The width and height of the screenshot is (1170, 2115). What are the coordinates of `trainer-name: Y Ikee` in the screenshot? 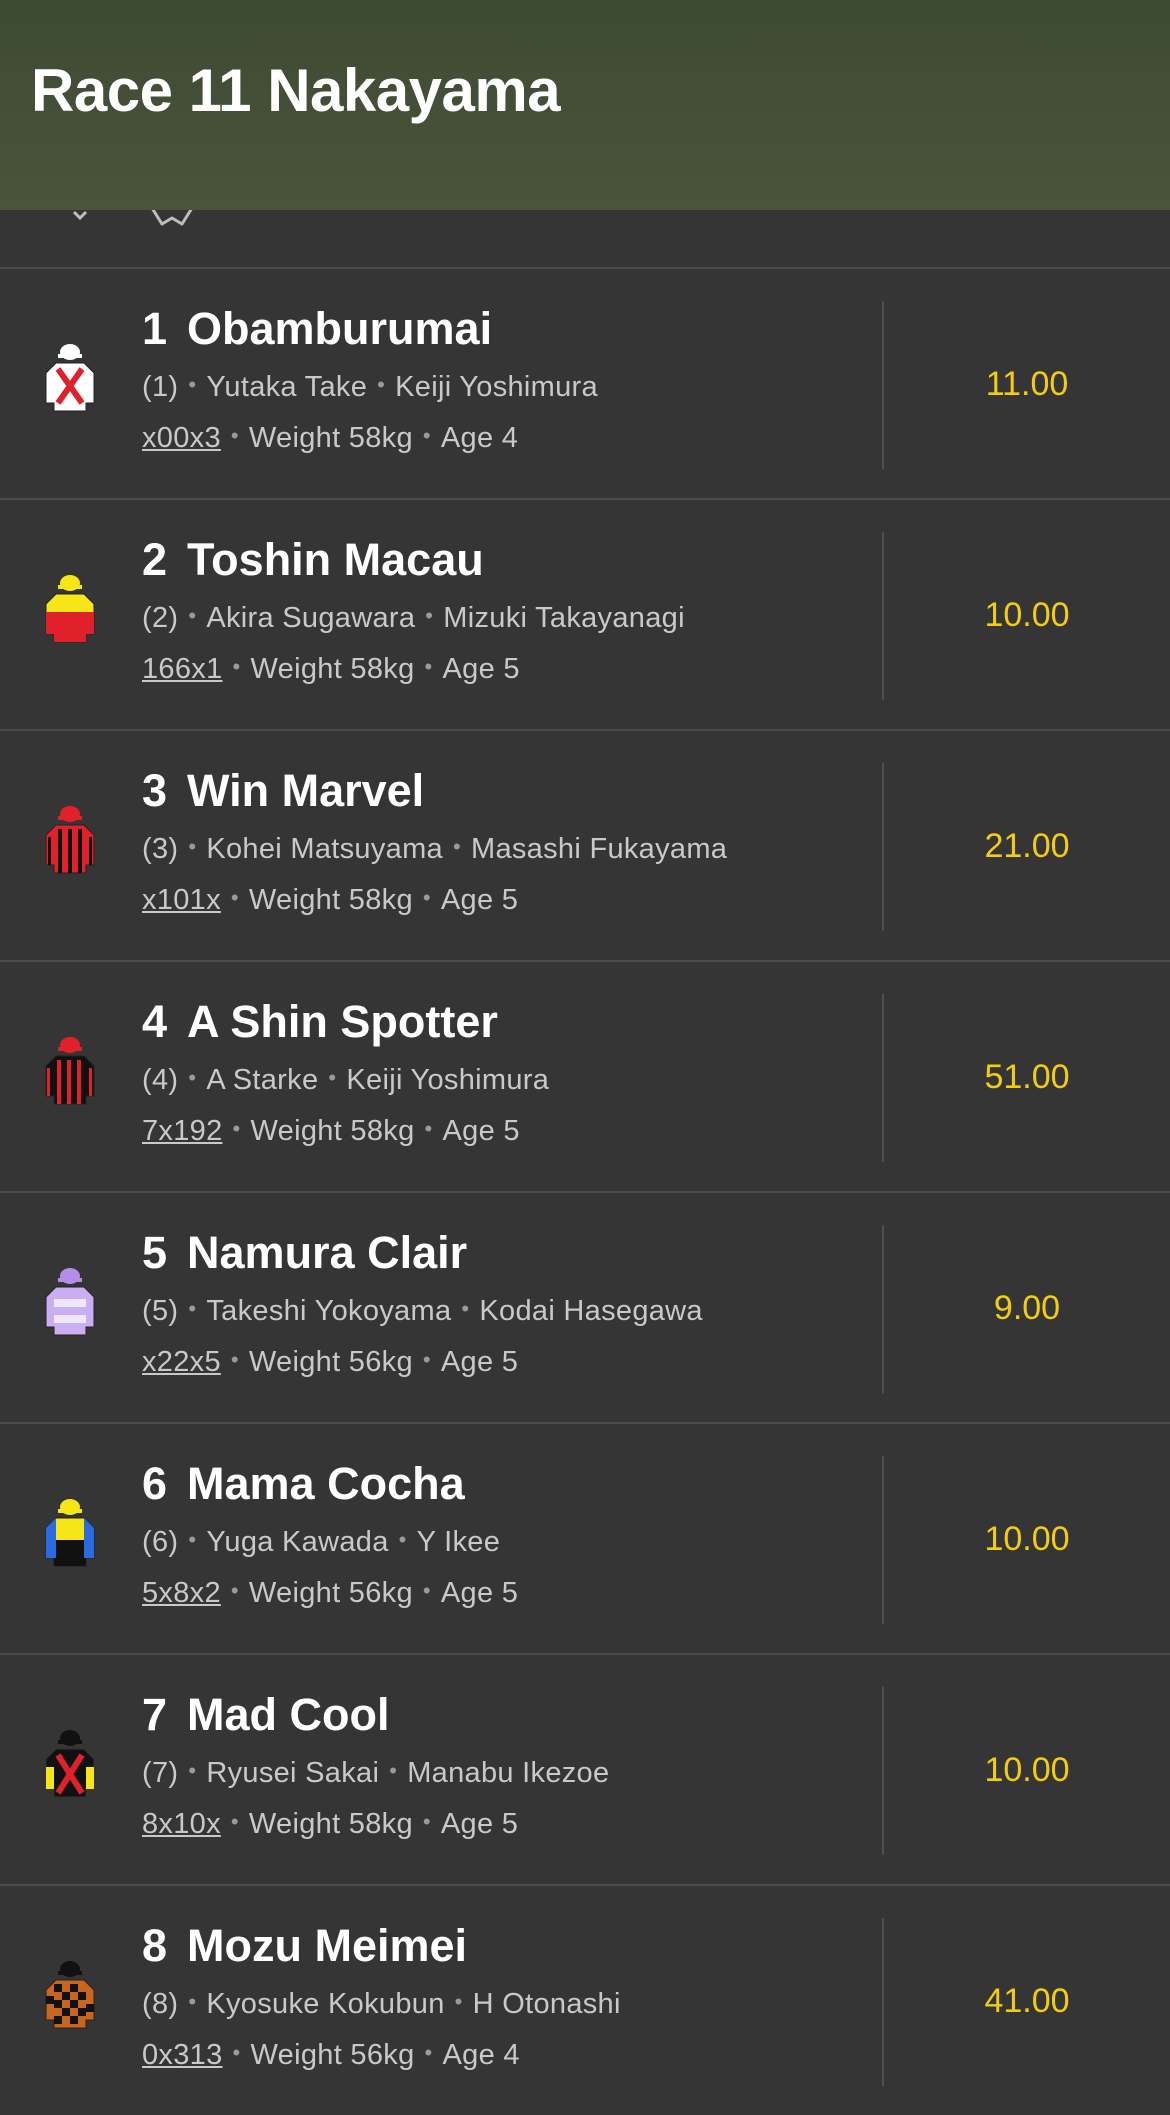 It's located at (458, 1542).